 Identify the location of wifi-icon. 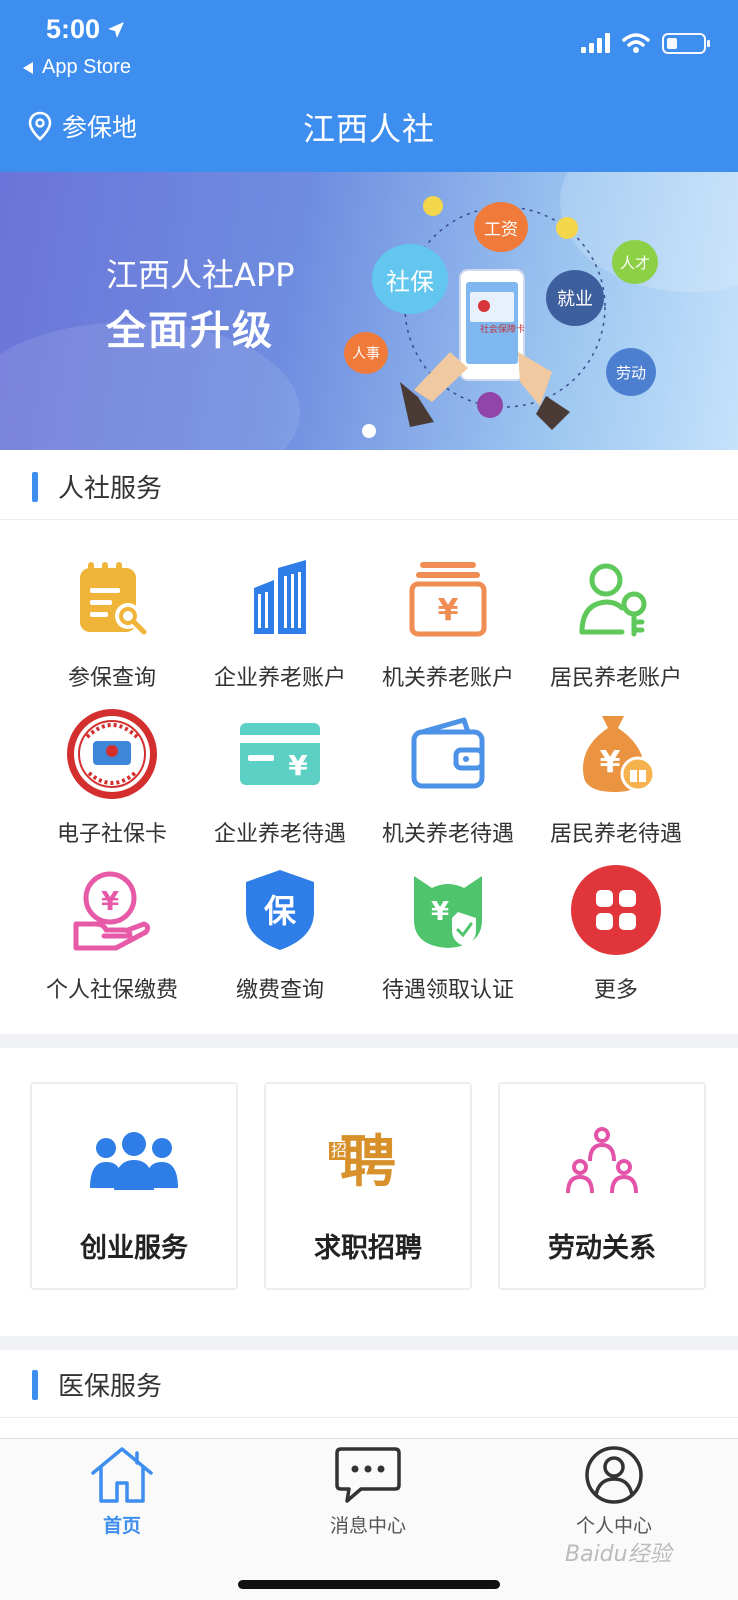
(636, 43).